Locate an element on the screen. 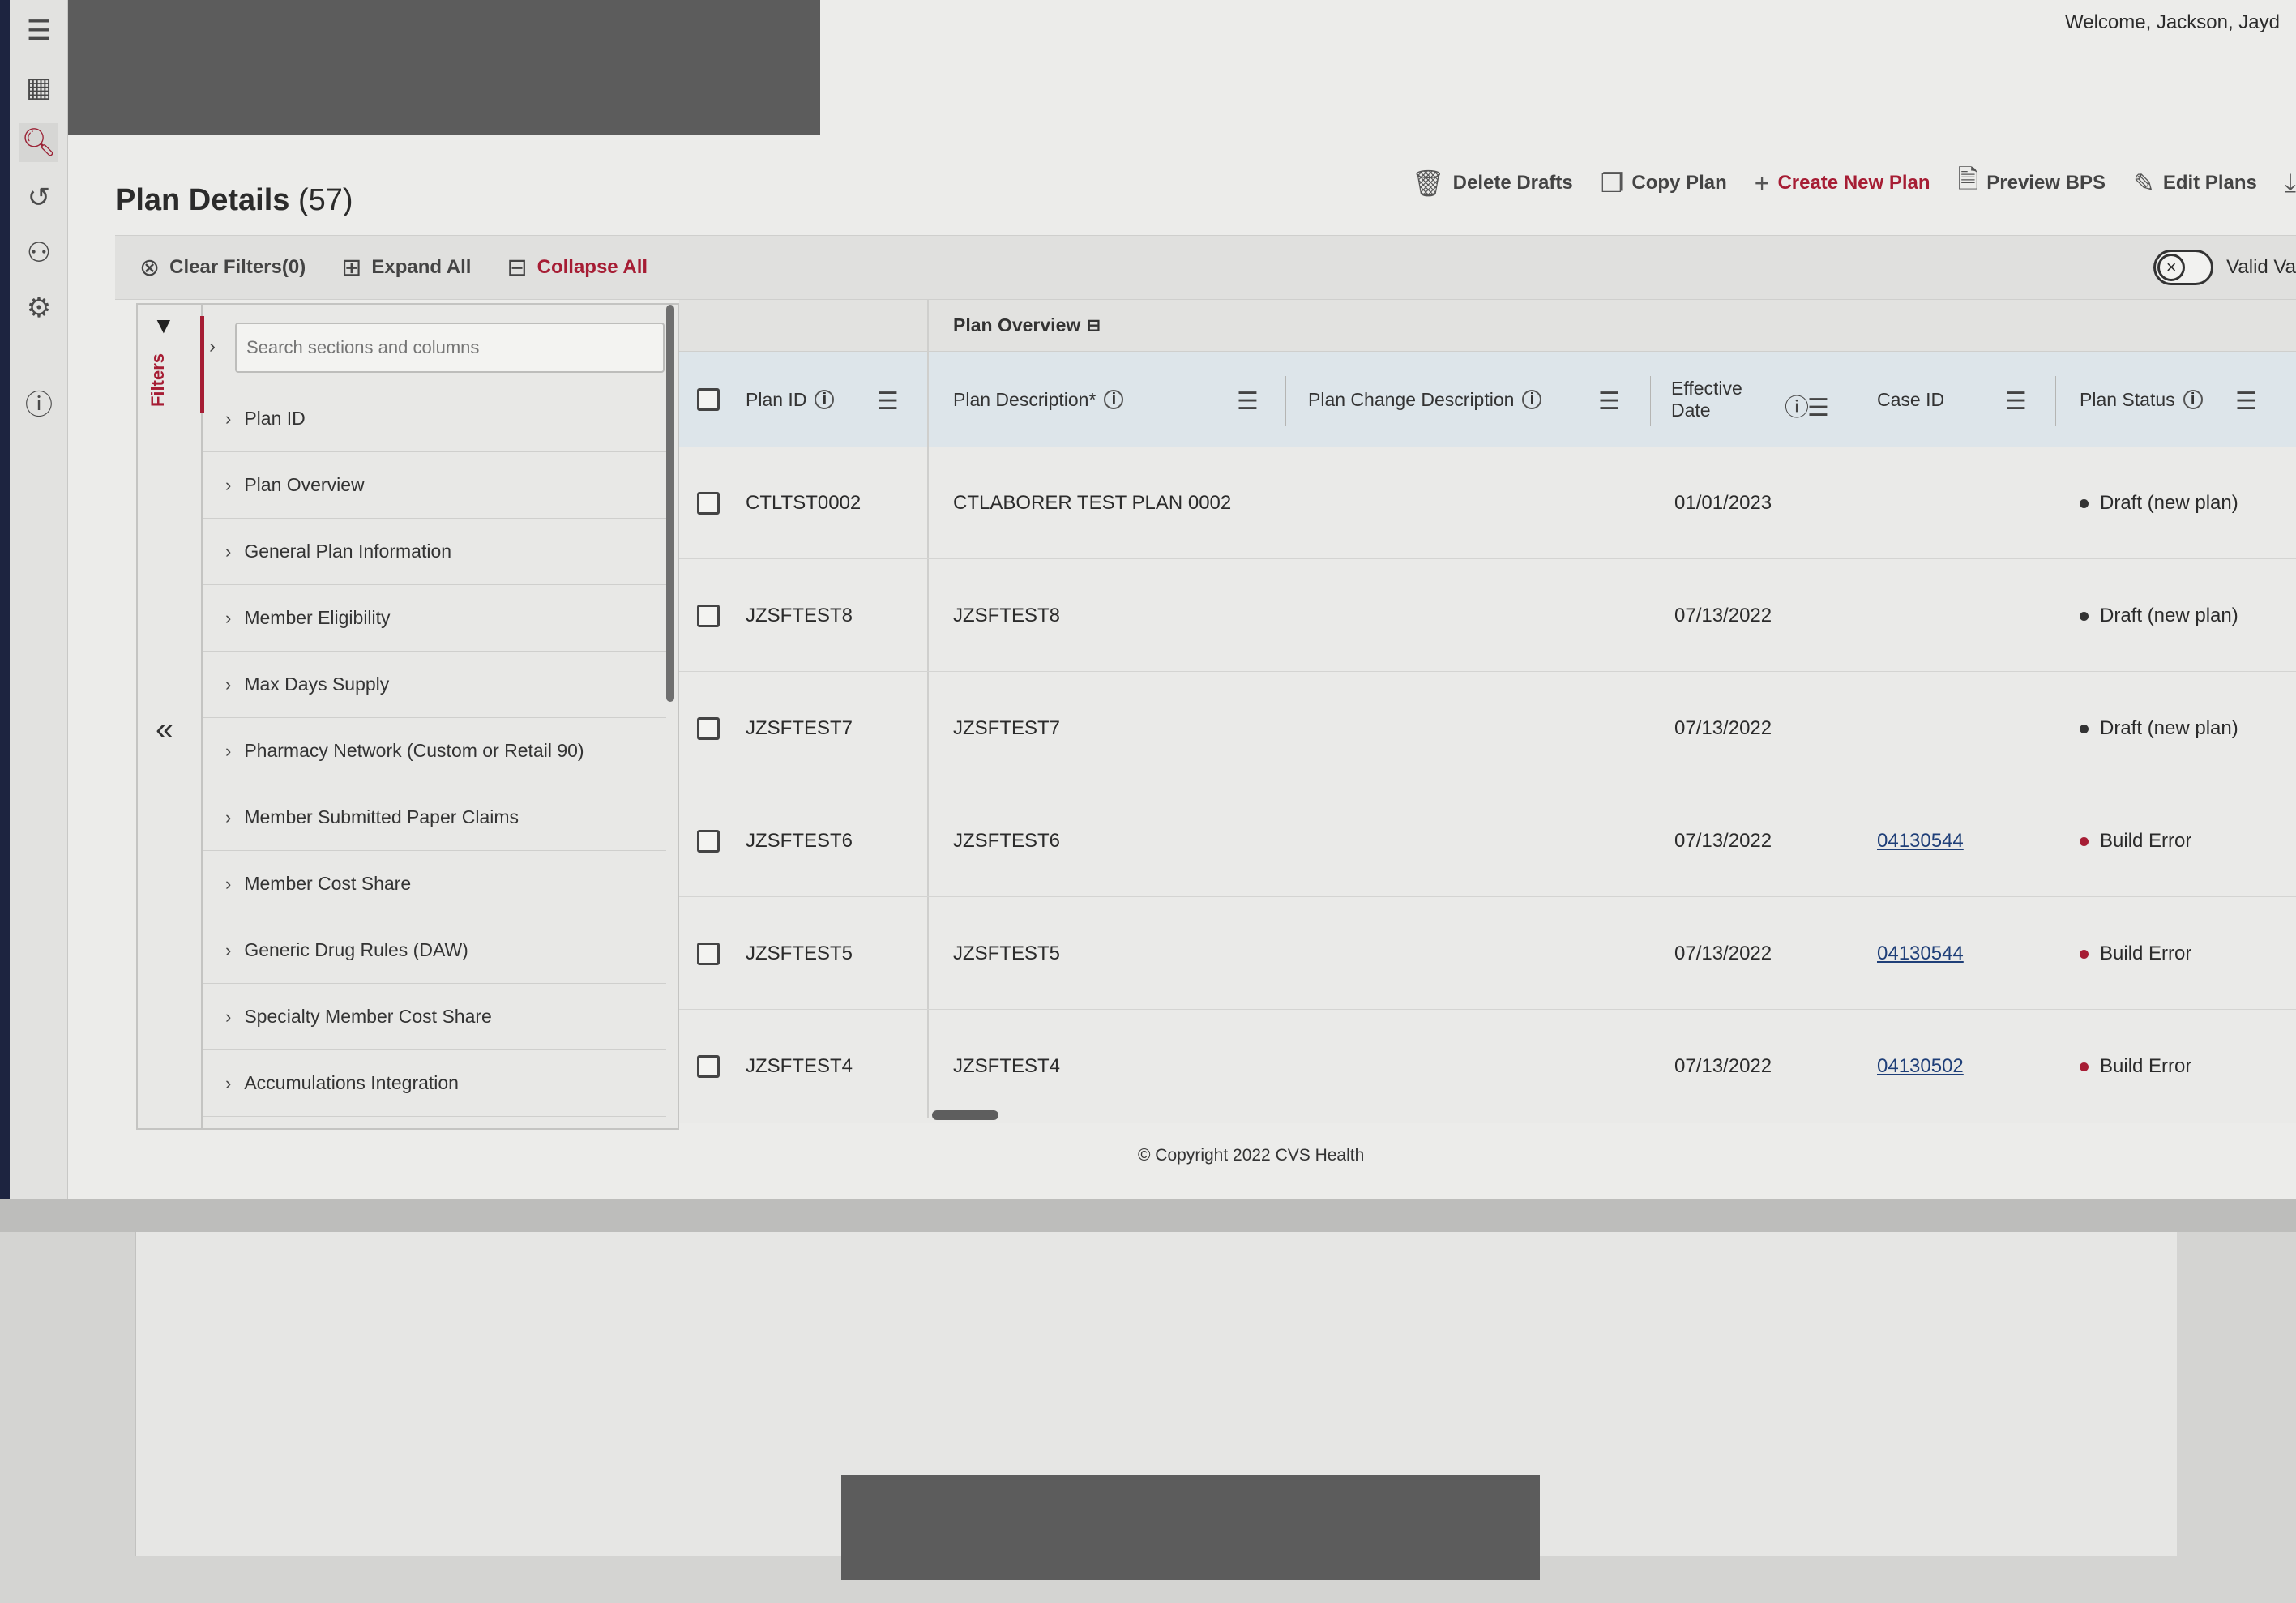 Image resolution: width=2296 pixels, height=1603 pixels. collapse-panel-icon: « is located at coordinates (164, 730).